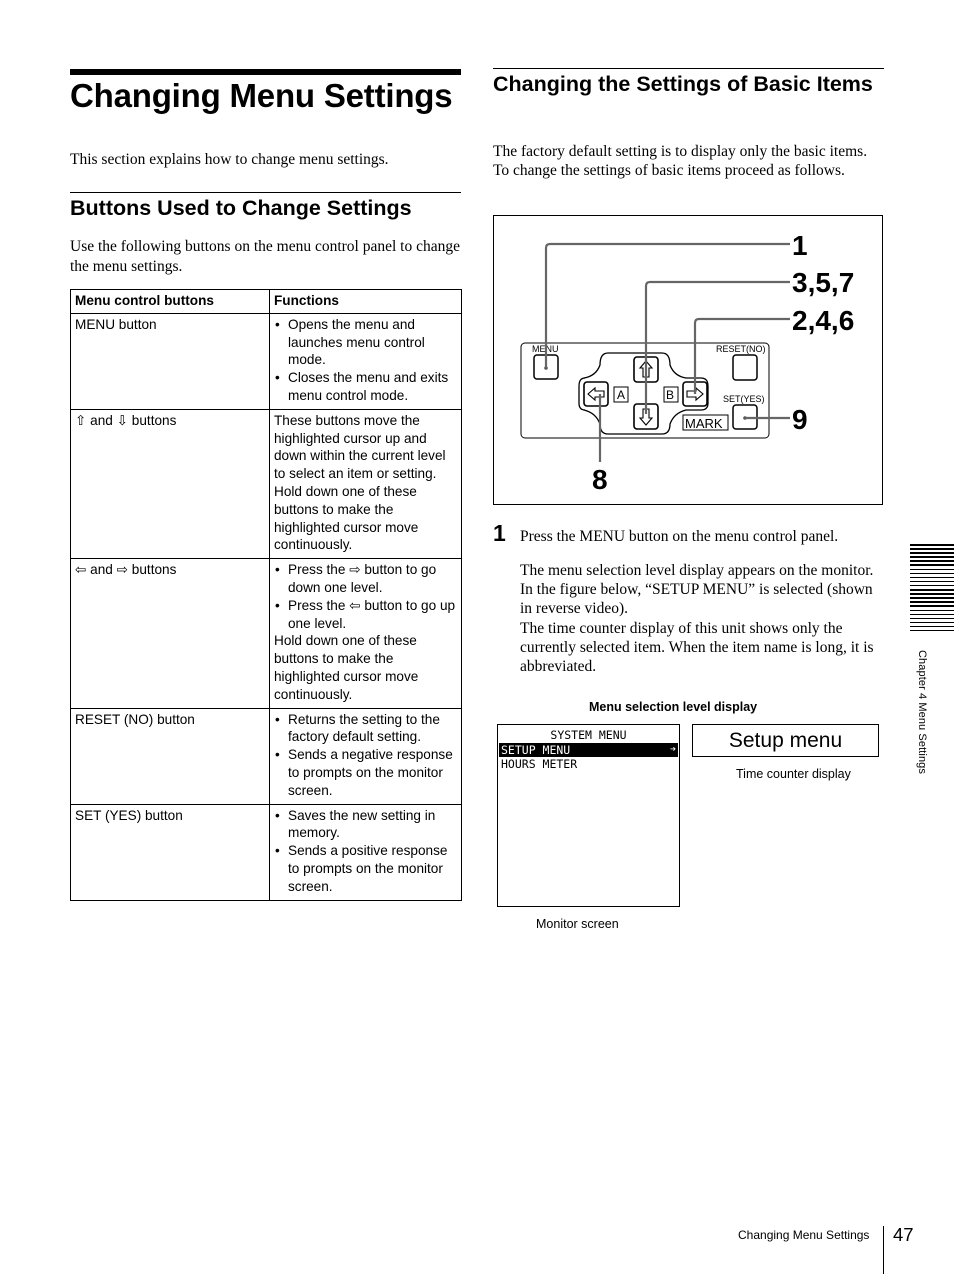 This screenshot has height=1274, width=954. I want to click on callout-menu: 1, so click(800, 245).